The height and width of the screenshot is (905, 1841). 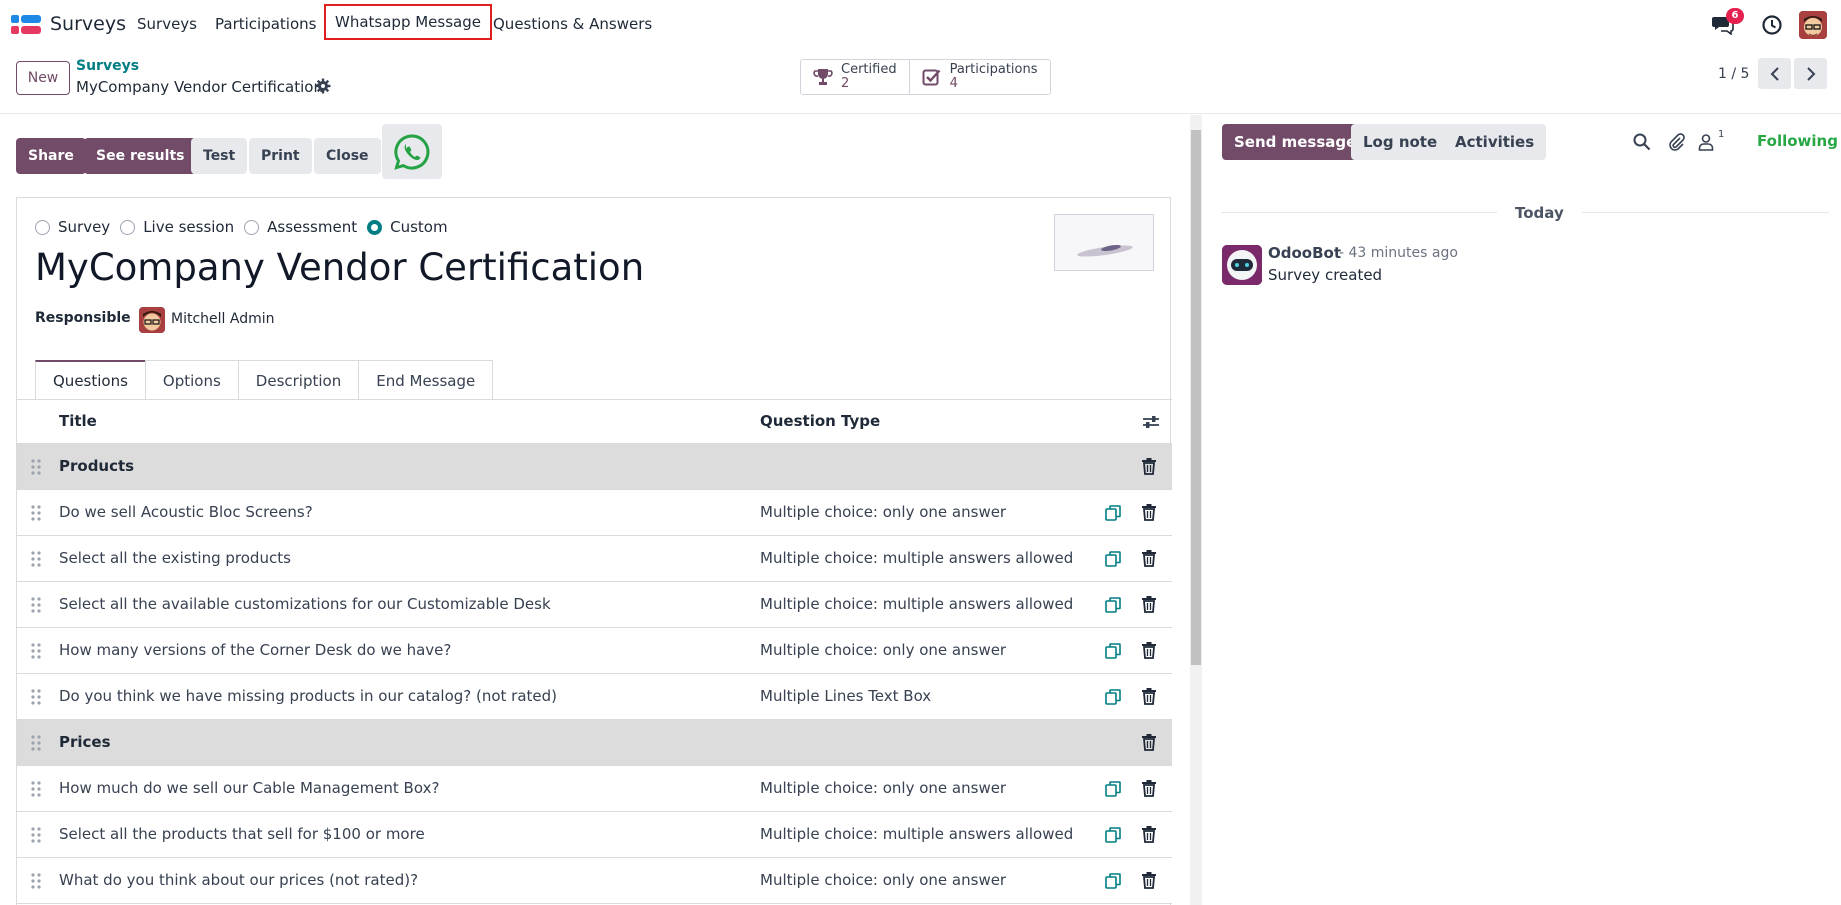 I want to click on log-note-button: Log note, so click(x=1400, y=142).